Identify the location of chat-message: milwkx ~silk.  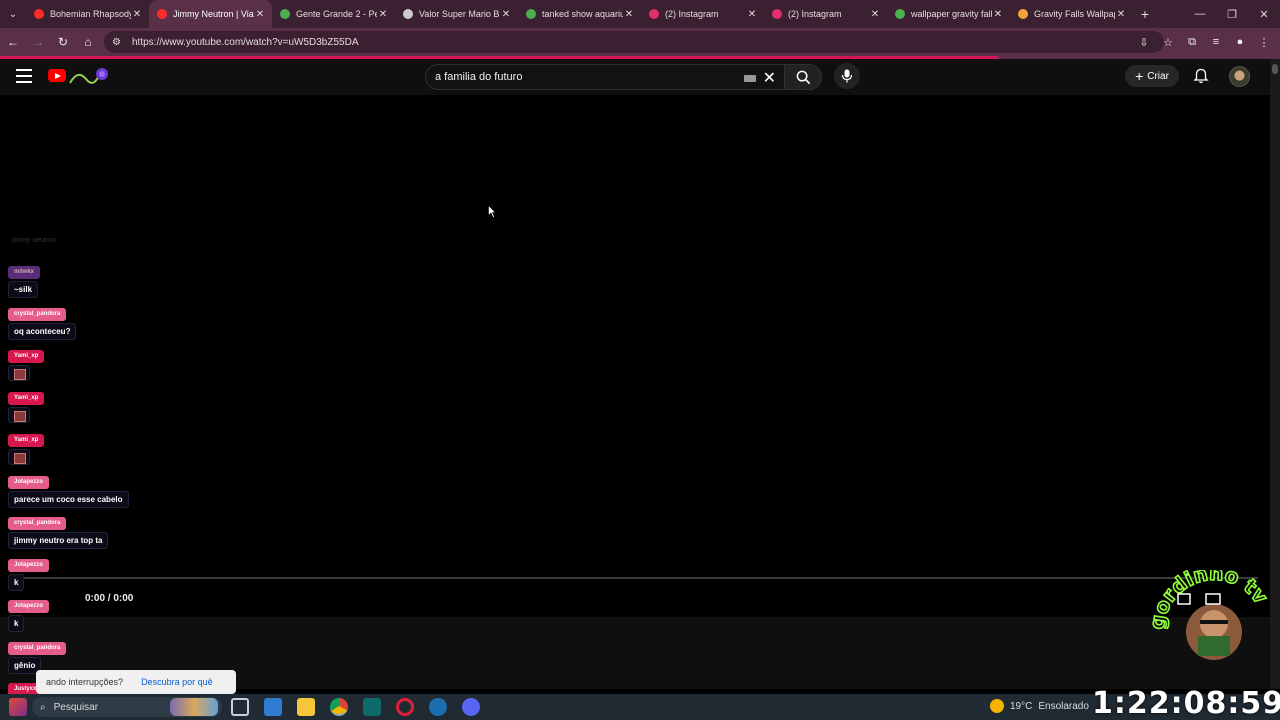
(24, 279).